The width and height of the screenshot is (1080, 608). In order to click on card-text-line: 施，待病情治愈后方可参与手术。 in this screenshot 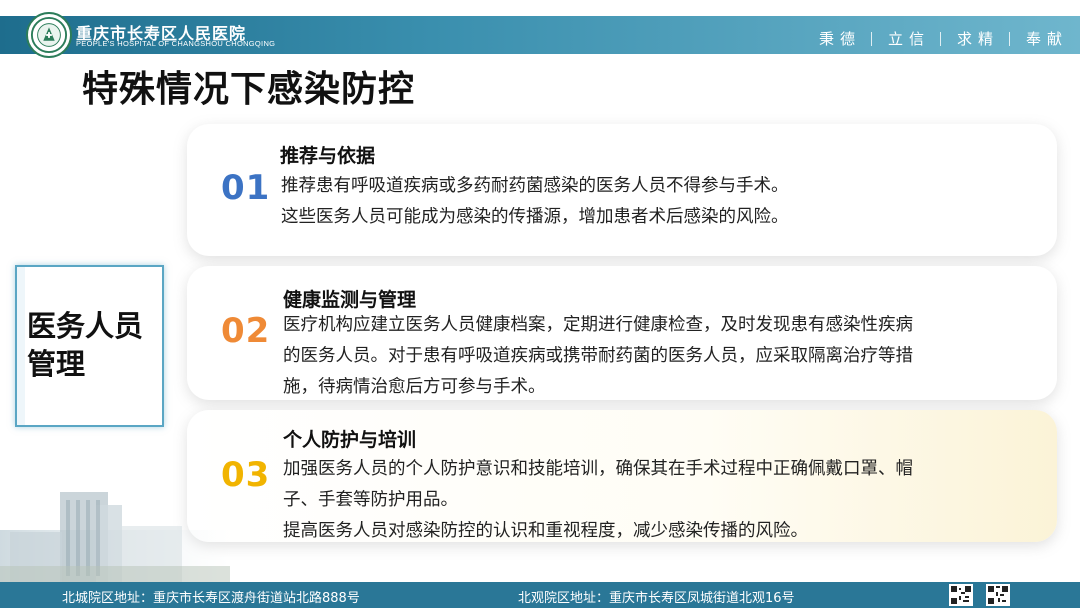, I will do `click(414, 387)`.